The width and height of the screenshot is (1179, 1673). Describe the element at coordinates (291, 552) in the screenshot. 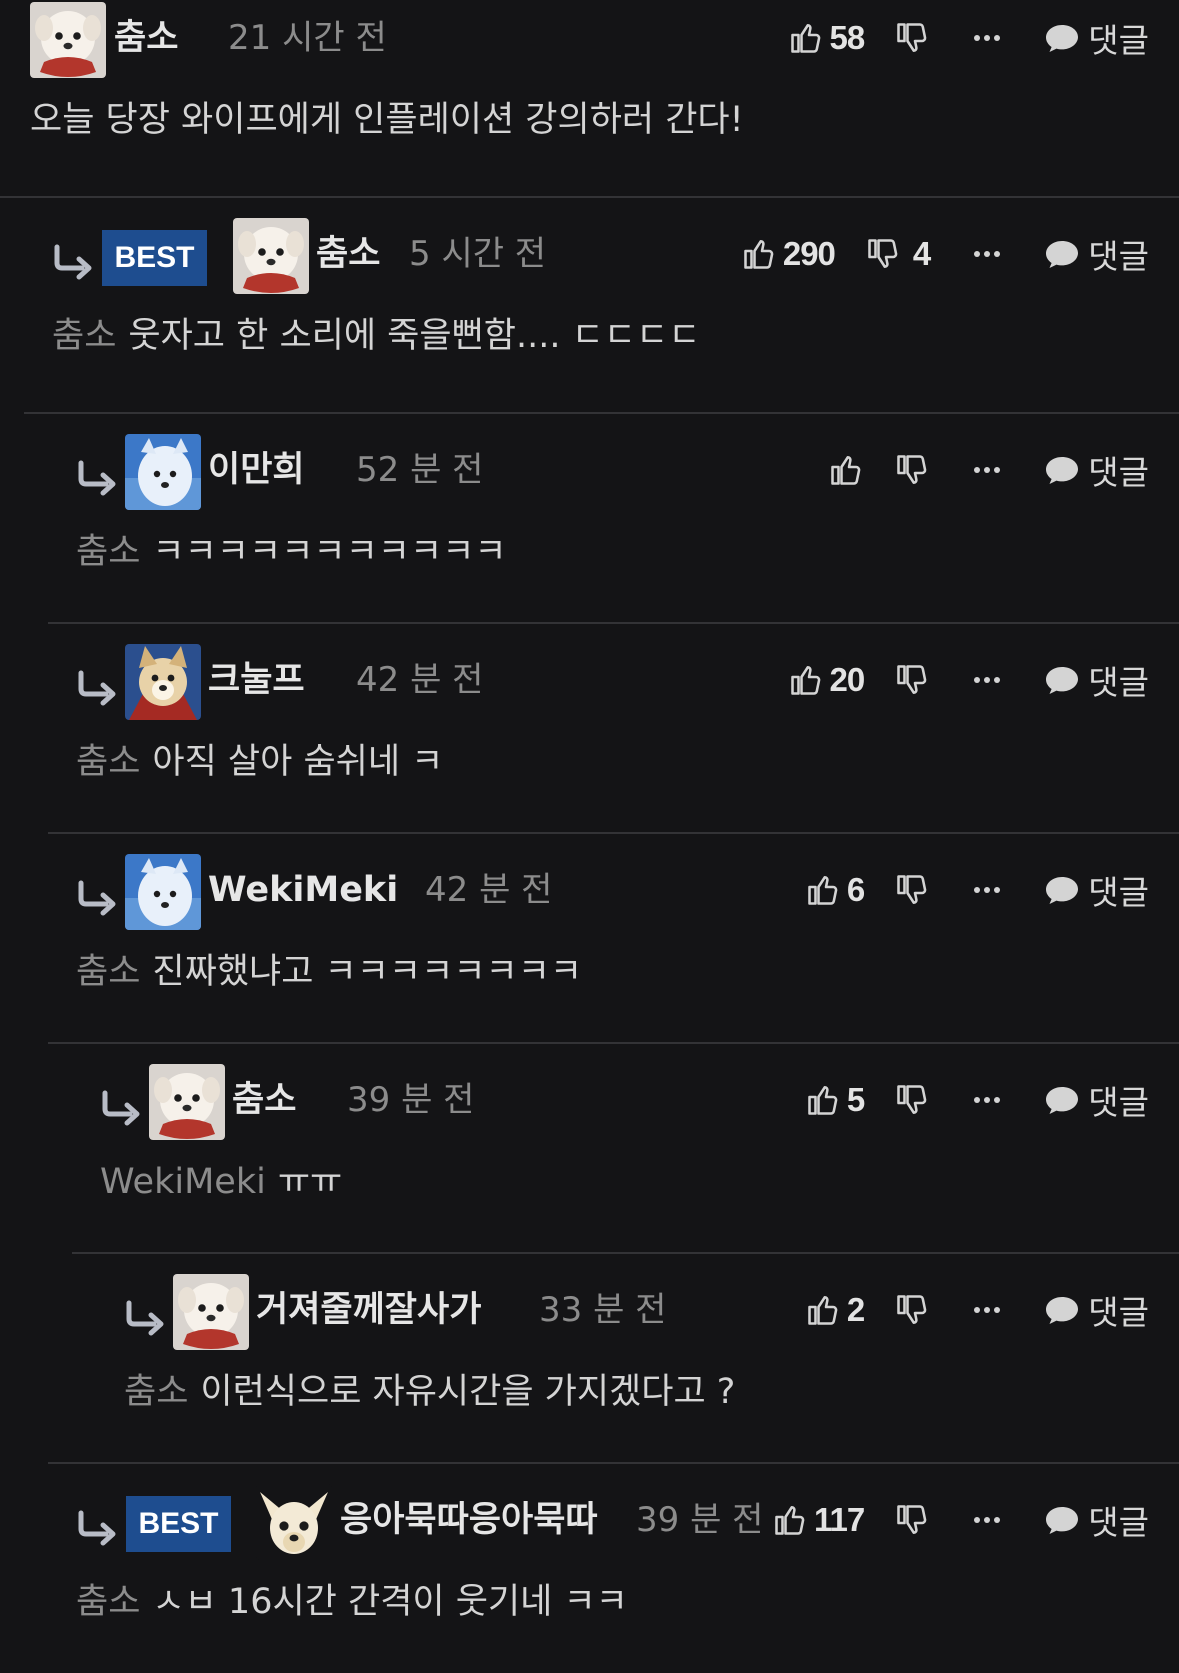

I see `comment-body: 춤소 ㅋㅋㅋㅋㅋㅋㅋㅋㅋㅋㅋ` at that location.